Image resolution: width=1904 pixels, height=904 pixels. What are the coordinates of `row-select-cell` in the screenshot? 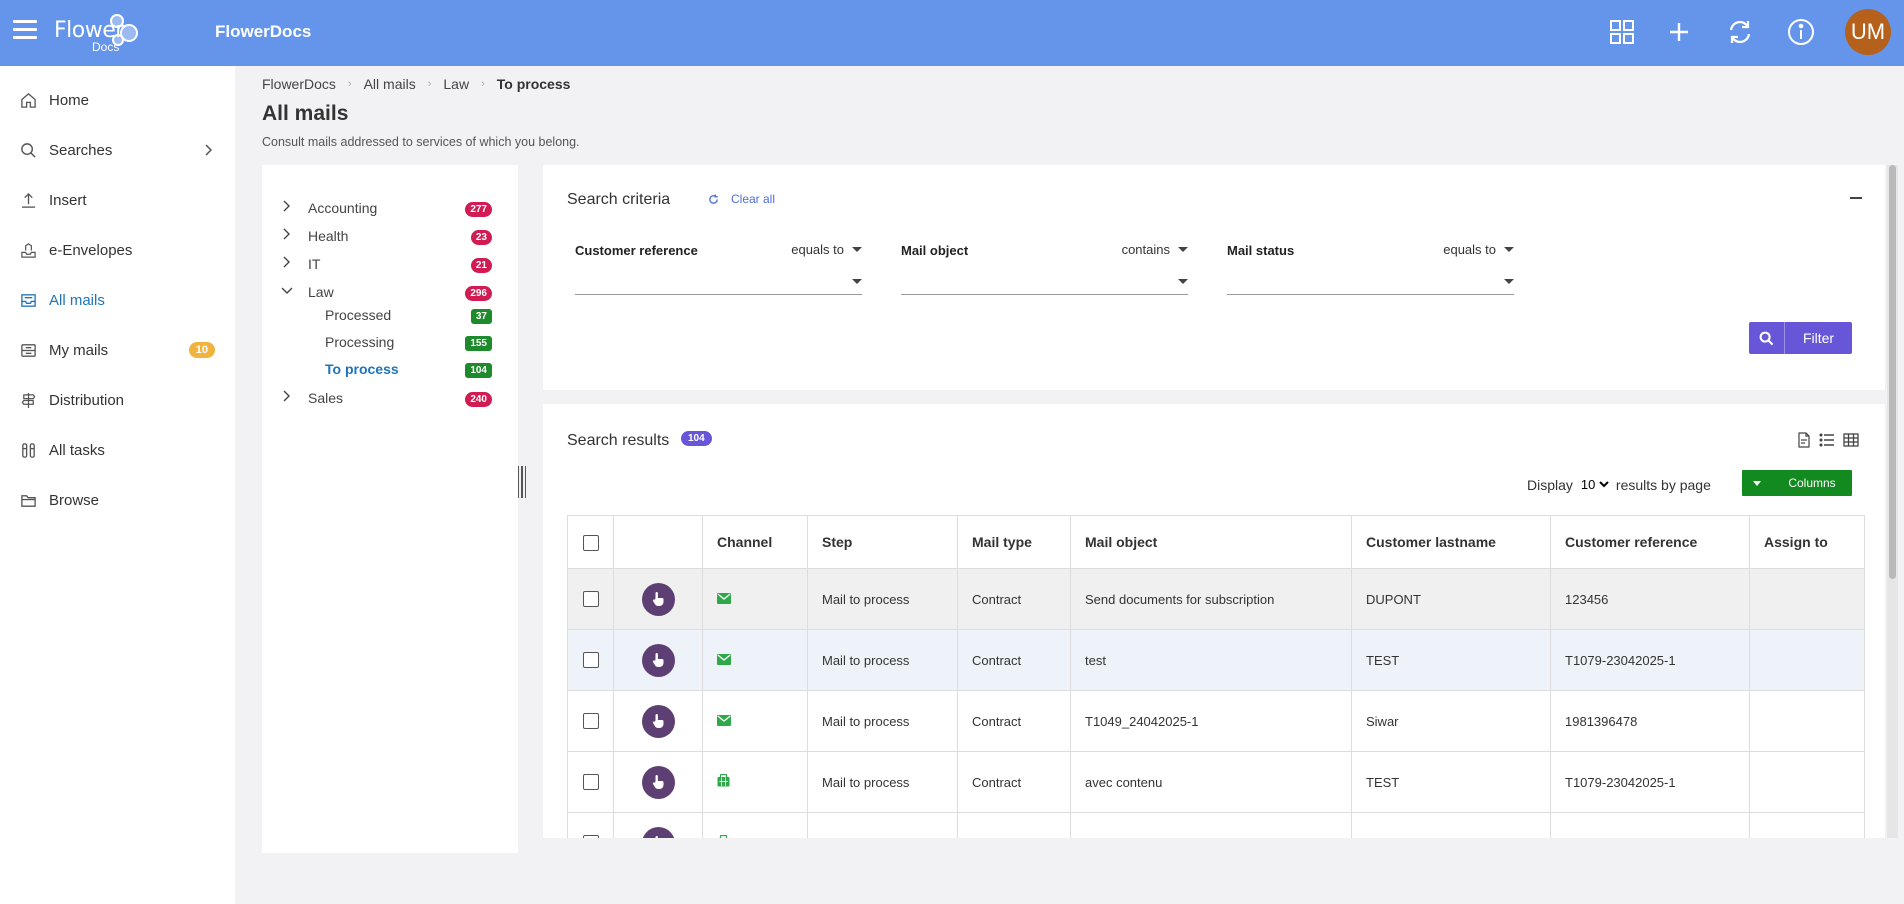 It's located at (590, 721).